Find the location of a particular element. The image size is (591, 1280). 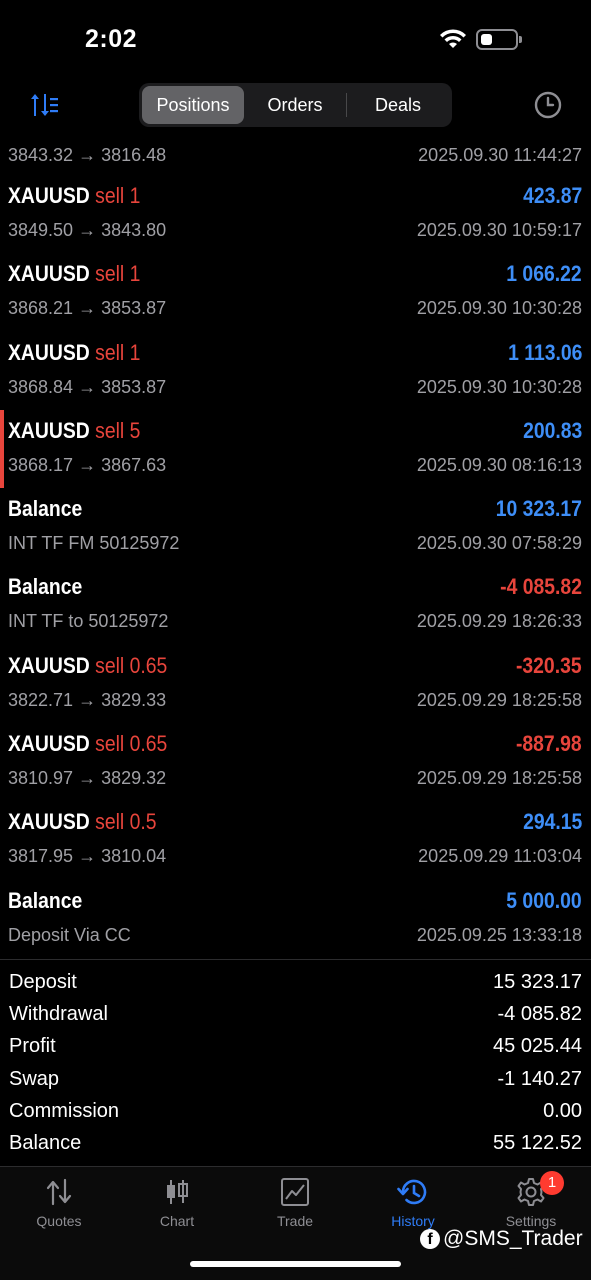

summary-row-withdrawal: Withdrawal -4 085.82 is located at coordinates (295, 1015).